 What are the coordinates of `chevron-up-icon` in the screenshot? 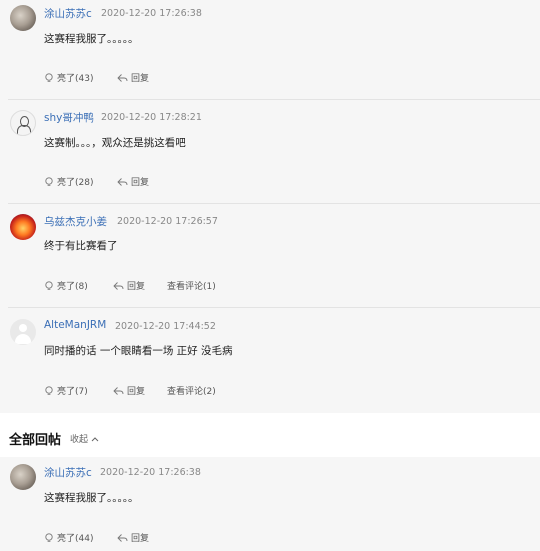 It's located at (95, 438).